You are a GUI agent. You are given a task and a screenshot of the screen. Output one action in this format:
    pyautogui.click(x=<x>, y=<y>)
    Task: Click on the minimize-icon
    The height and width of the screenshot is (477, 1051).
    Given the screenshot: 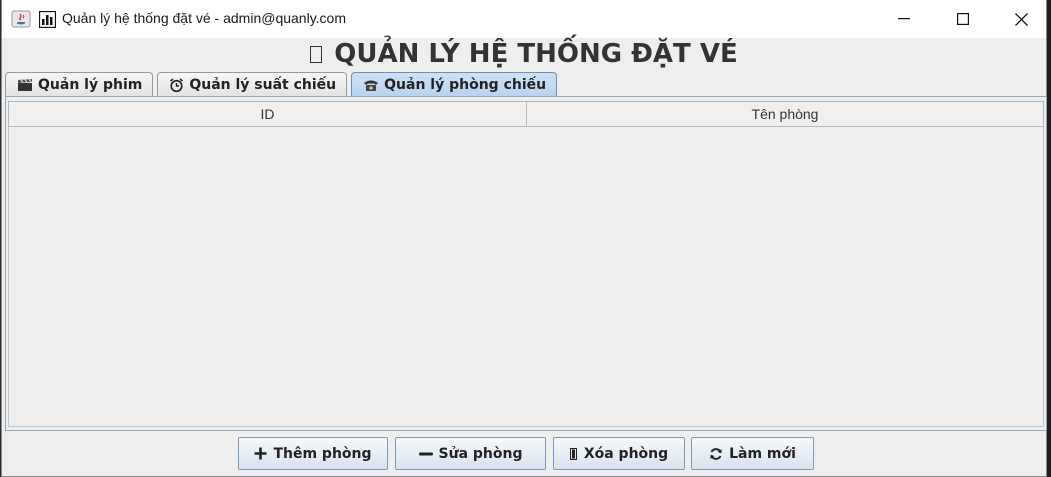 What is the action you would take?
    pyautogui.click(x=904, y=19)
    